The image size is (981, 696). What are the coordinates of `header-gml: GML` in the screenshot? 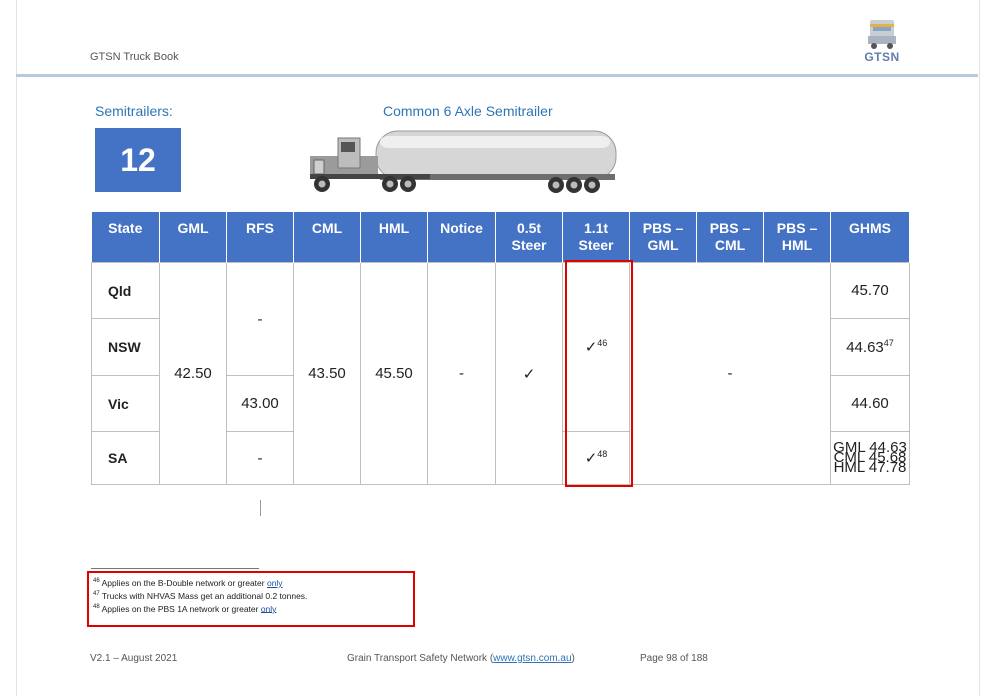 It's located at (193, 237).